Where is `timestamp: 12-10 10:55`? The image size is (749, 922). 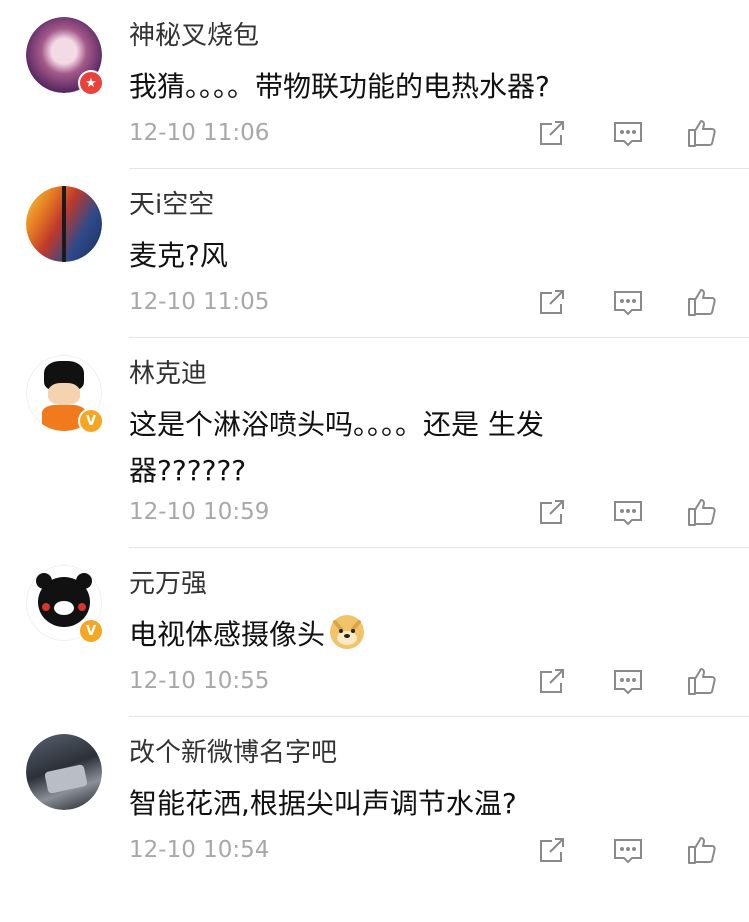 timestamp: 12-10 10:55 is located at coordinates (199, 681).